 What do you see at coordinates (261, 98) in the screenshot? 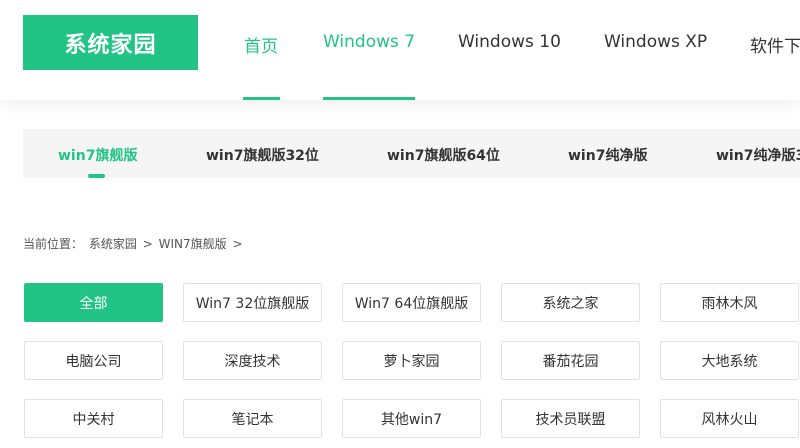
I see `nav-active-underline-home` at bounding box center [261, 98].